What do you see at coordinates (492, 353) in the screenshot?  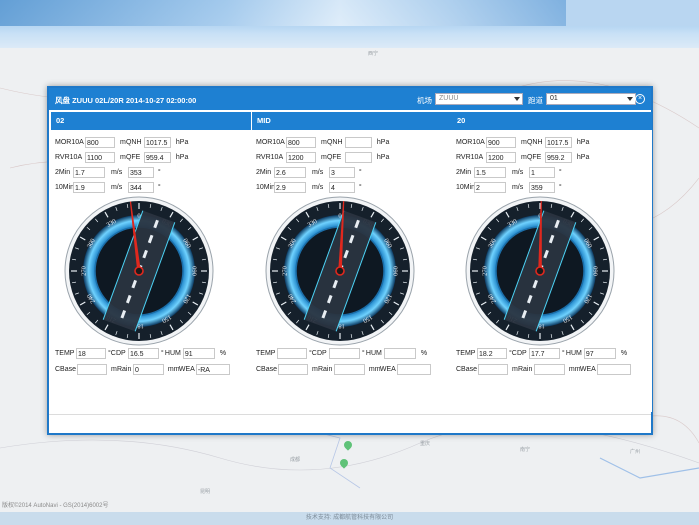 I see `temp-field: 18.2` at bounding box center [492, 353].